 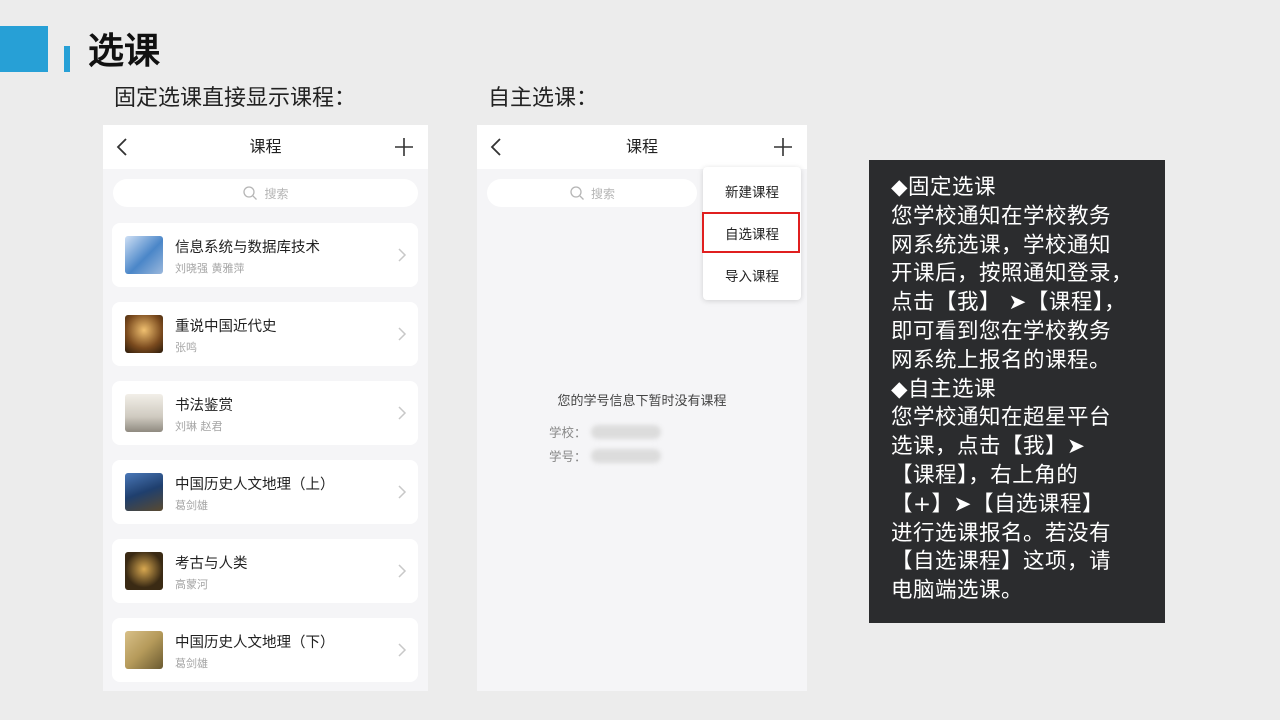 I want to click on note-line: 进行选课报名。若没有, so click(x=1001, y=533).